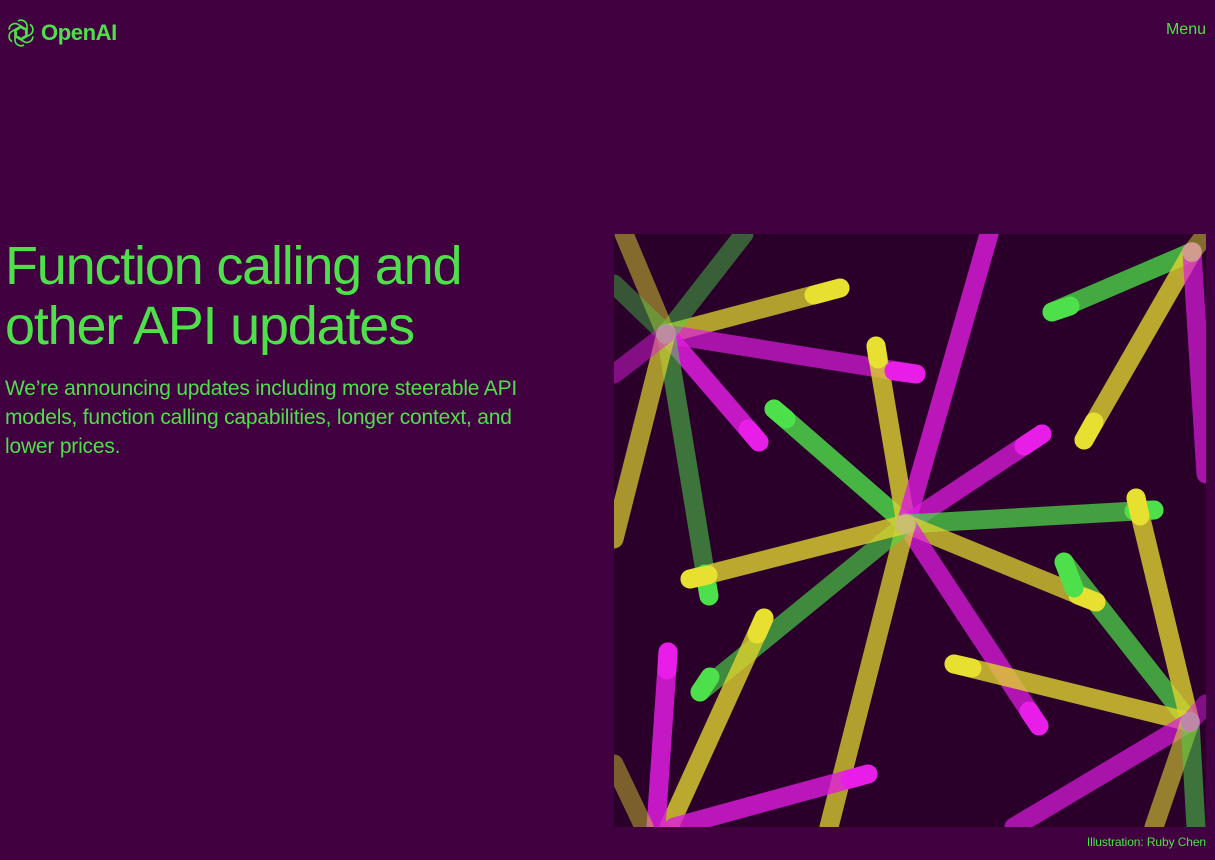  Describe the element at coordinates (21, 33) in the screenshot. I see `openai-logo-icon` at that location.